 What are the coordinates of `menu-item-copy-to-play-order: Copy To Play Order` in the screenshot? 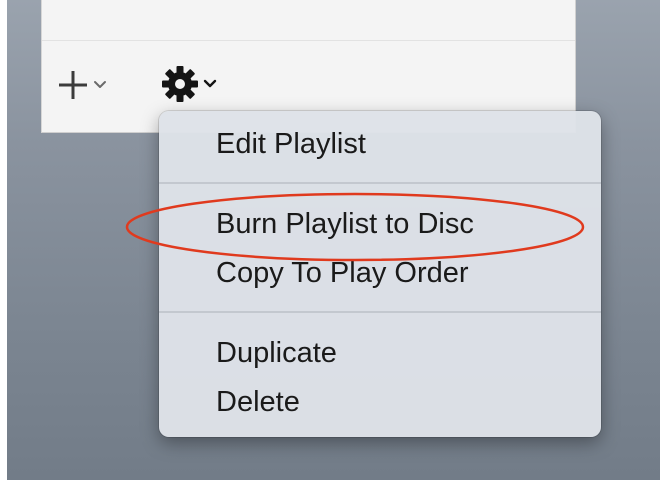 It's located at (342, 273).